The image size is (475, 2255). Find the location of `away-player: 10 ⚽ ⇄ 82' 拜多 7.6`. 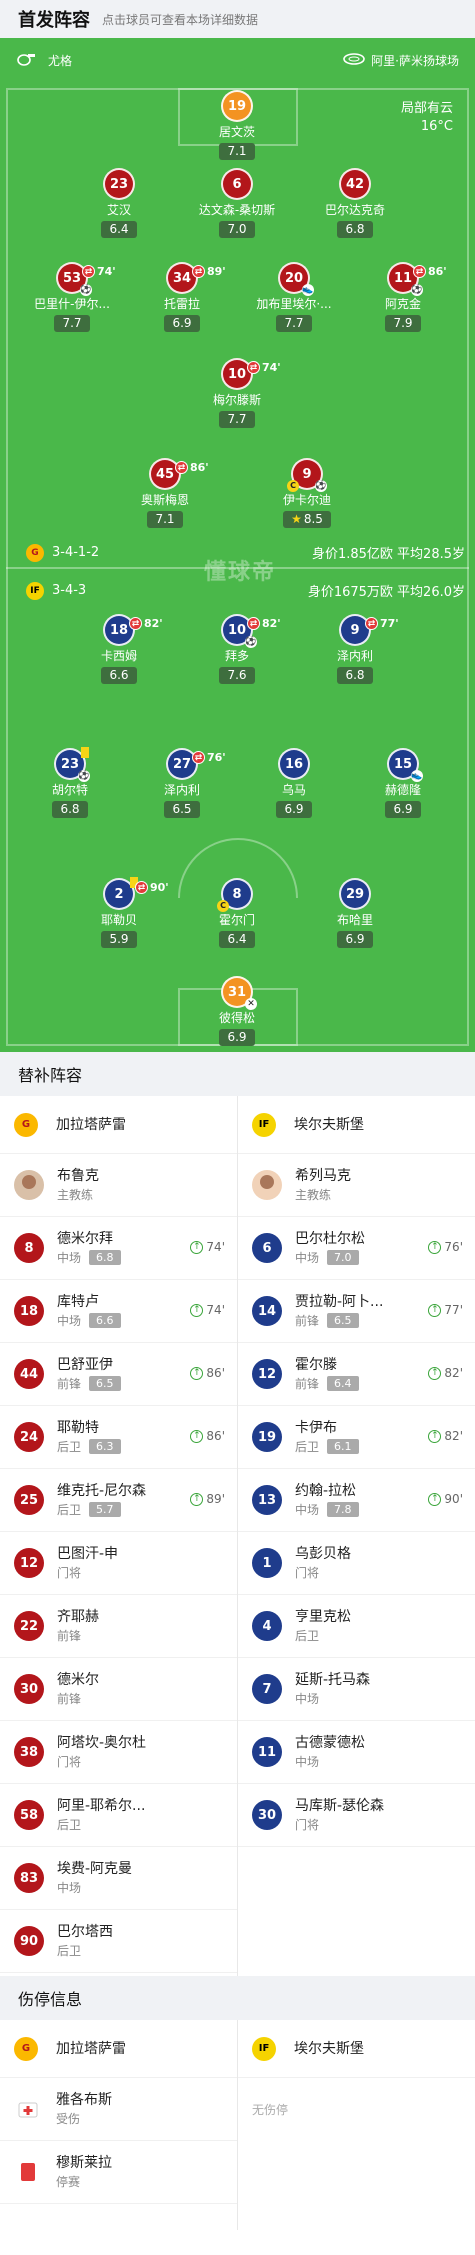

away-player: 10 ⚽ ⇄ 82' 拜多 7.6 is located at coordinates (237, 649).